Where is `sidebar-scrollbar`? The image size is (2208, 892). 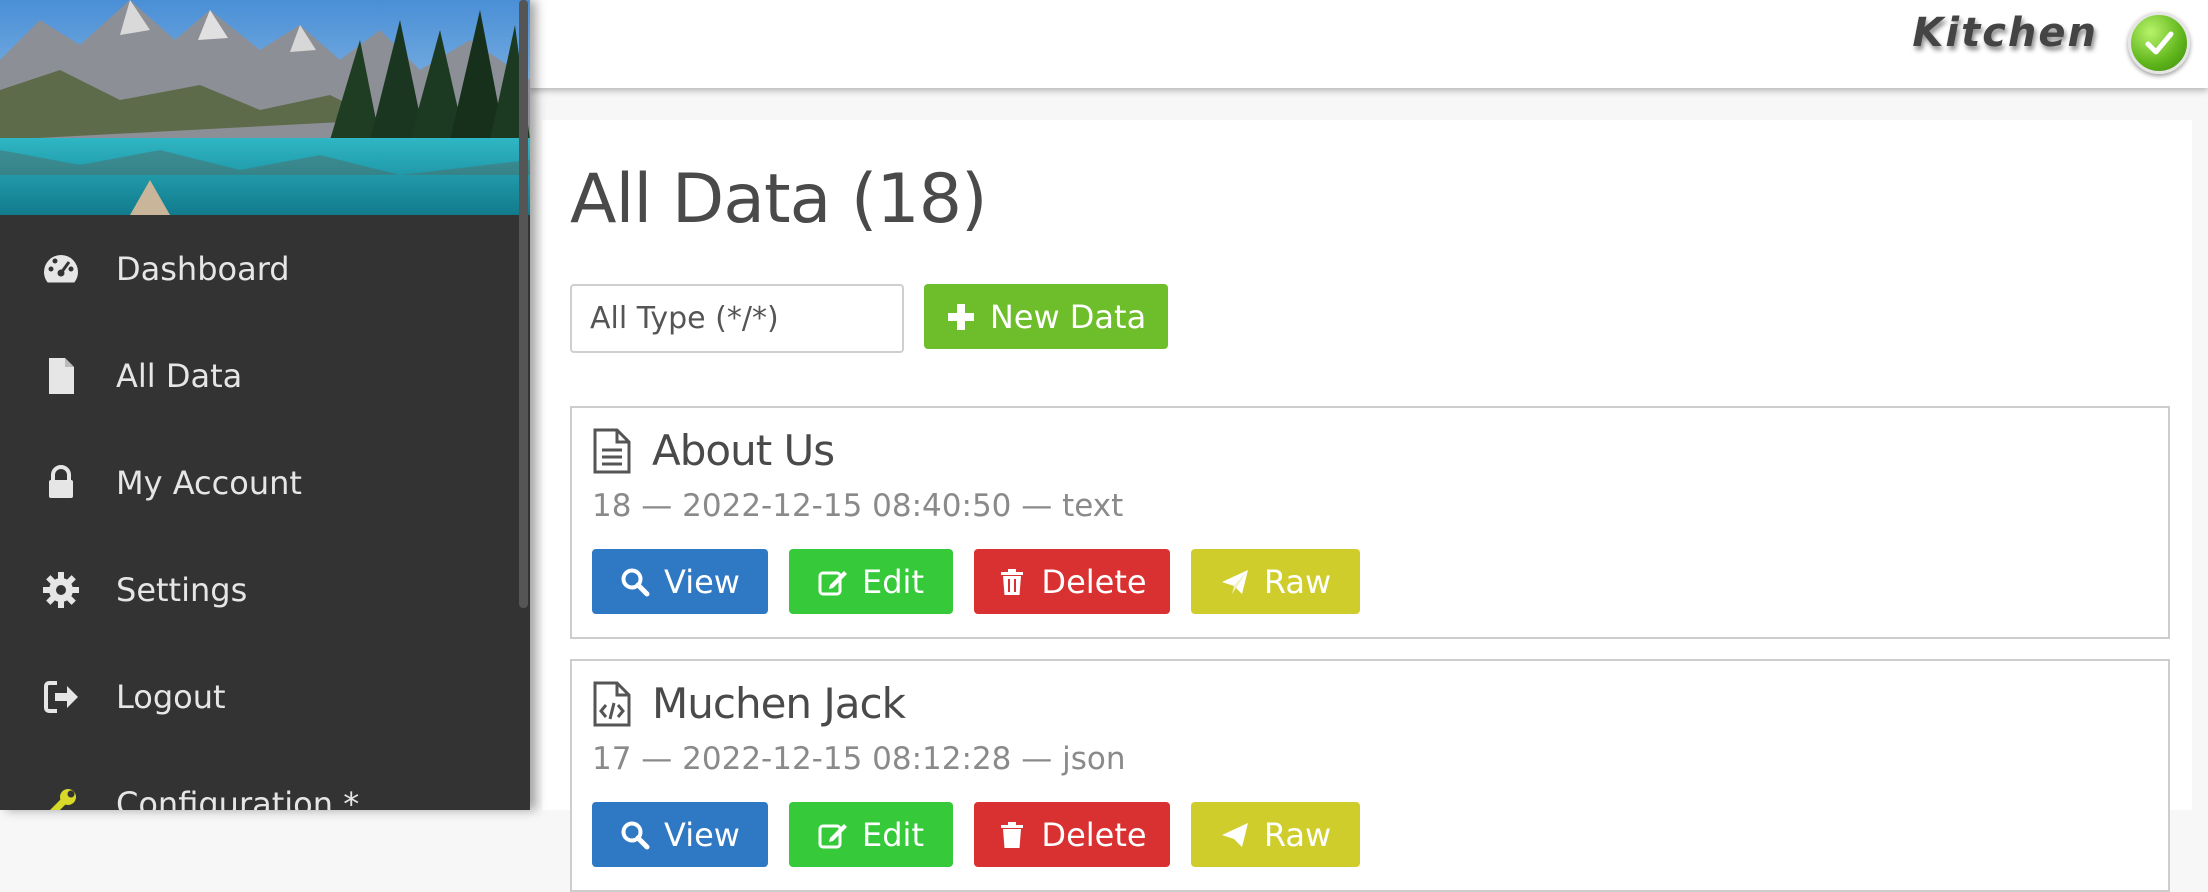 sidebar-scrollbar is located at coordinates (523, 304).